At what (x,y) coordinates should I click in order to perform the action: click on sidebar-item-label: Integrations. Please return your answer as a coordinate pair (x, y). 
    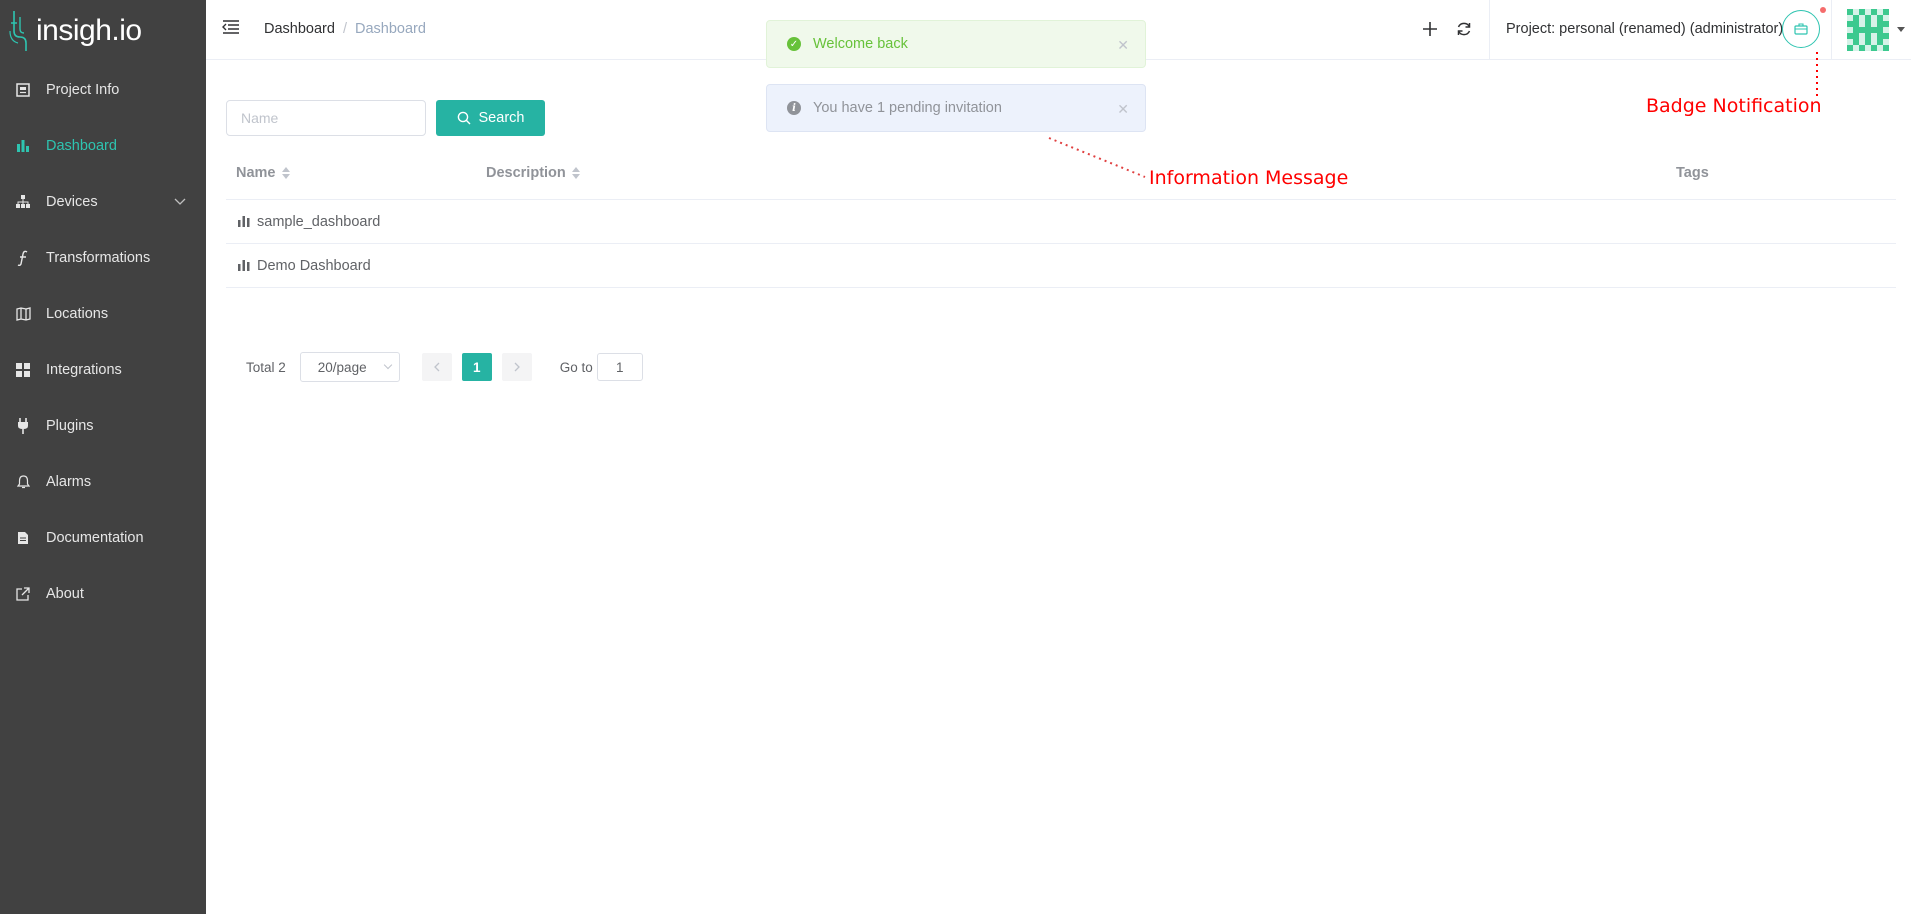
    Looking at the image, I should click on (84, 370).